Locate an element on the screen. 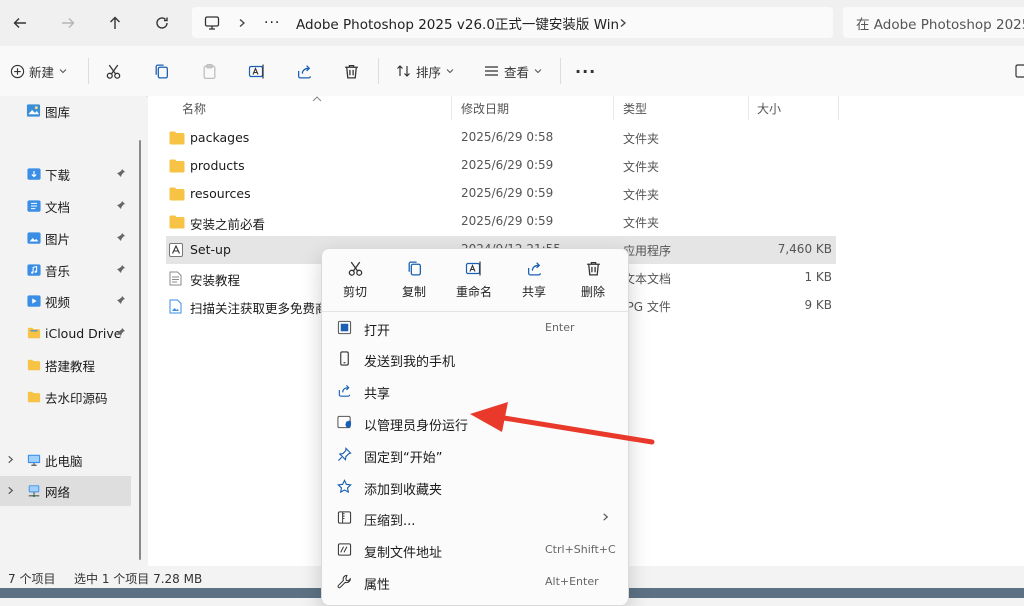  annotation-arrow-icon is located at coordinates (562, 423).